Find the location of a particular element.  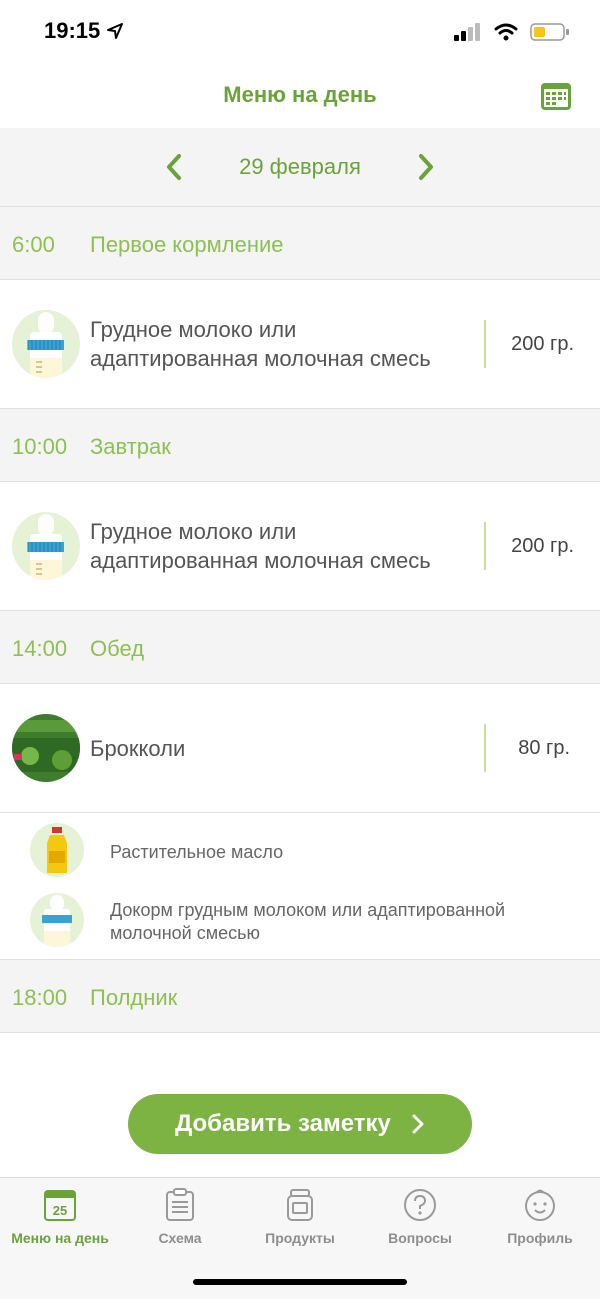

tab-label: Меню на день is located at coordinates (60, 1238).